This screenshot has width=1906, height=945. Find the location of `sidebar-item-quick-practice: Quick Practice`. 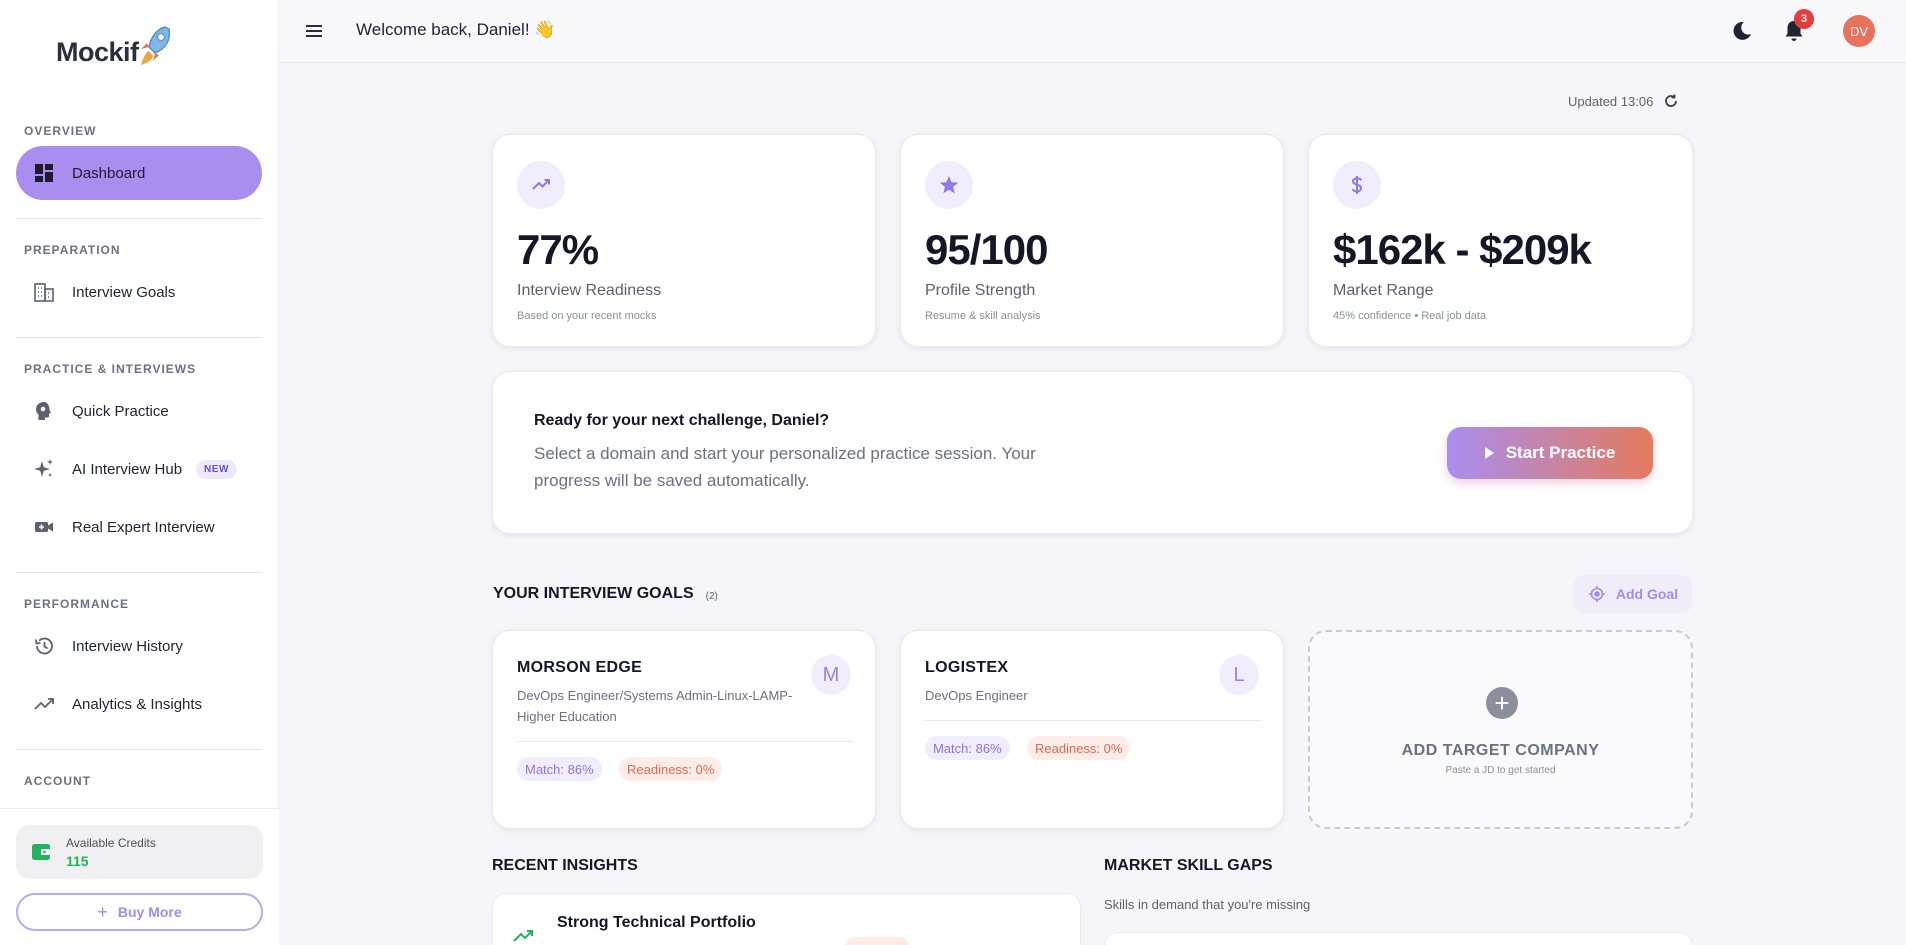

sidebar-item-quick-practice: Quick Practice is located at coordinates (139, 411).